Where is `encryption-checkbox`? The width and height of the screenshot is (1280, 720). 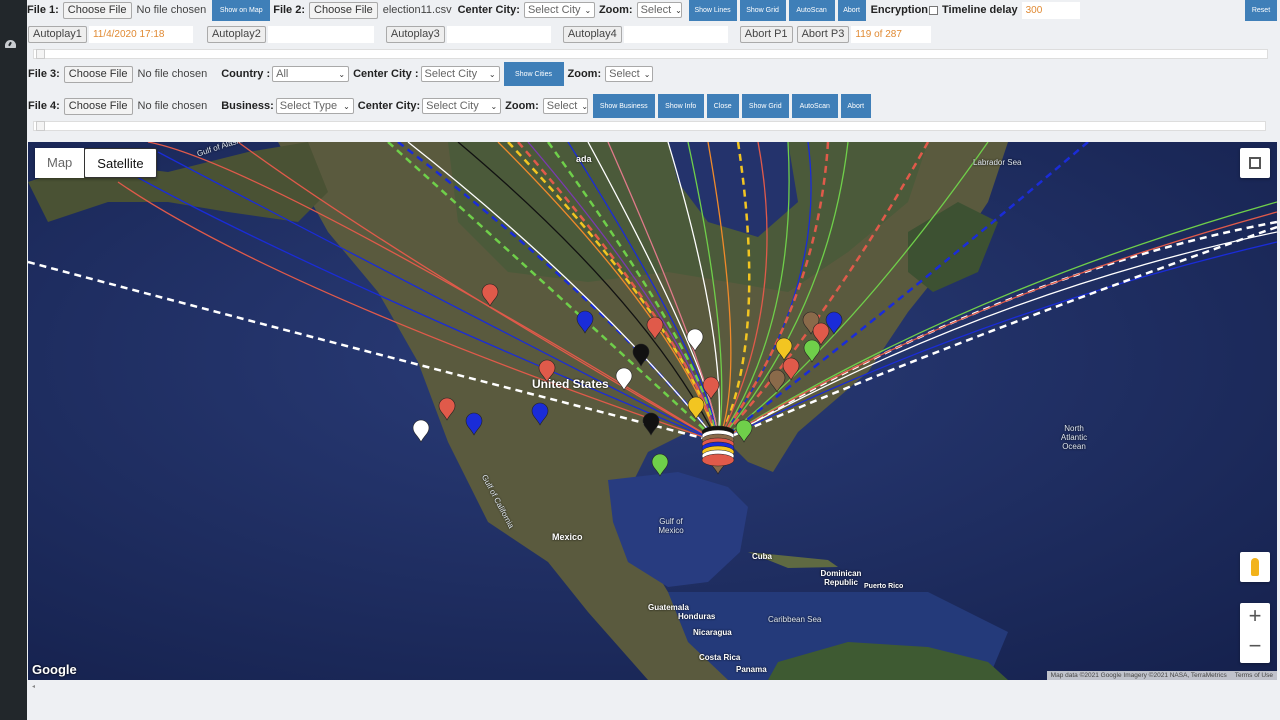
encryption-checkbox is located at coordinates (934, 10).